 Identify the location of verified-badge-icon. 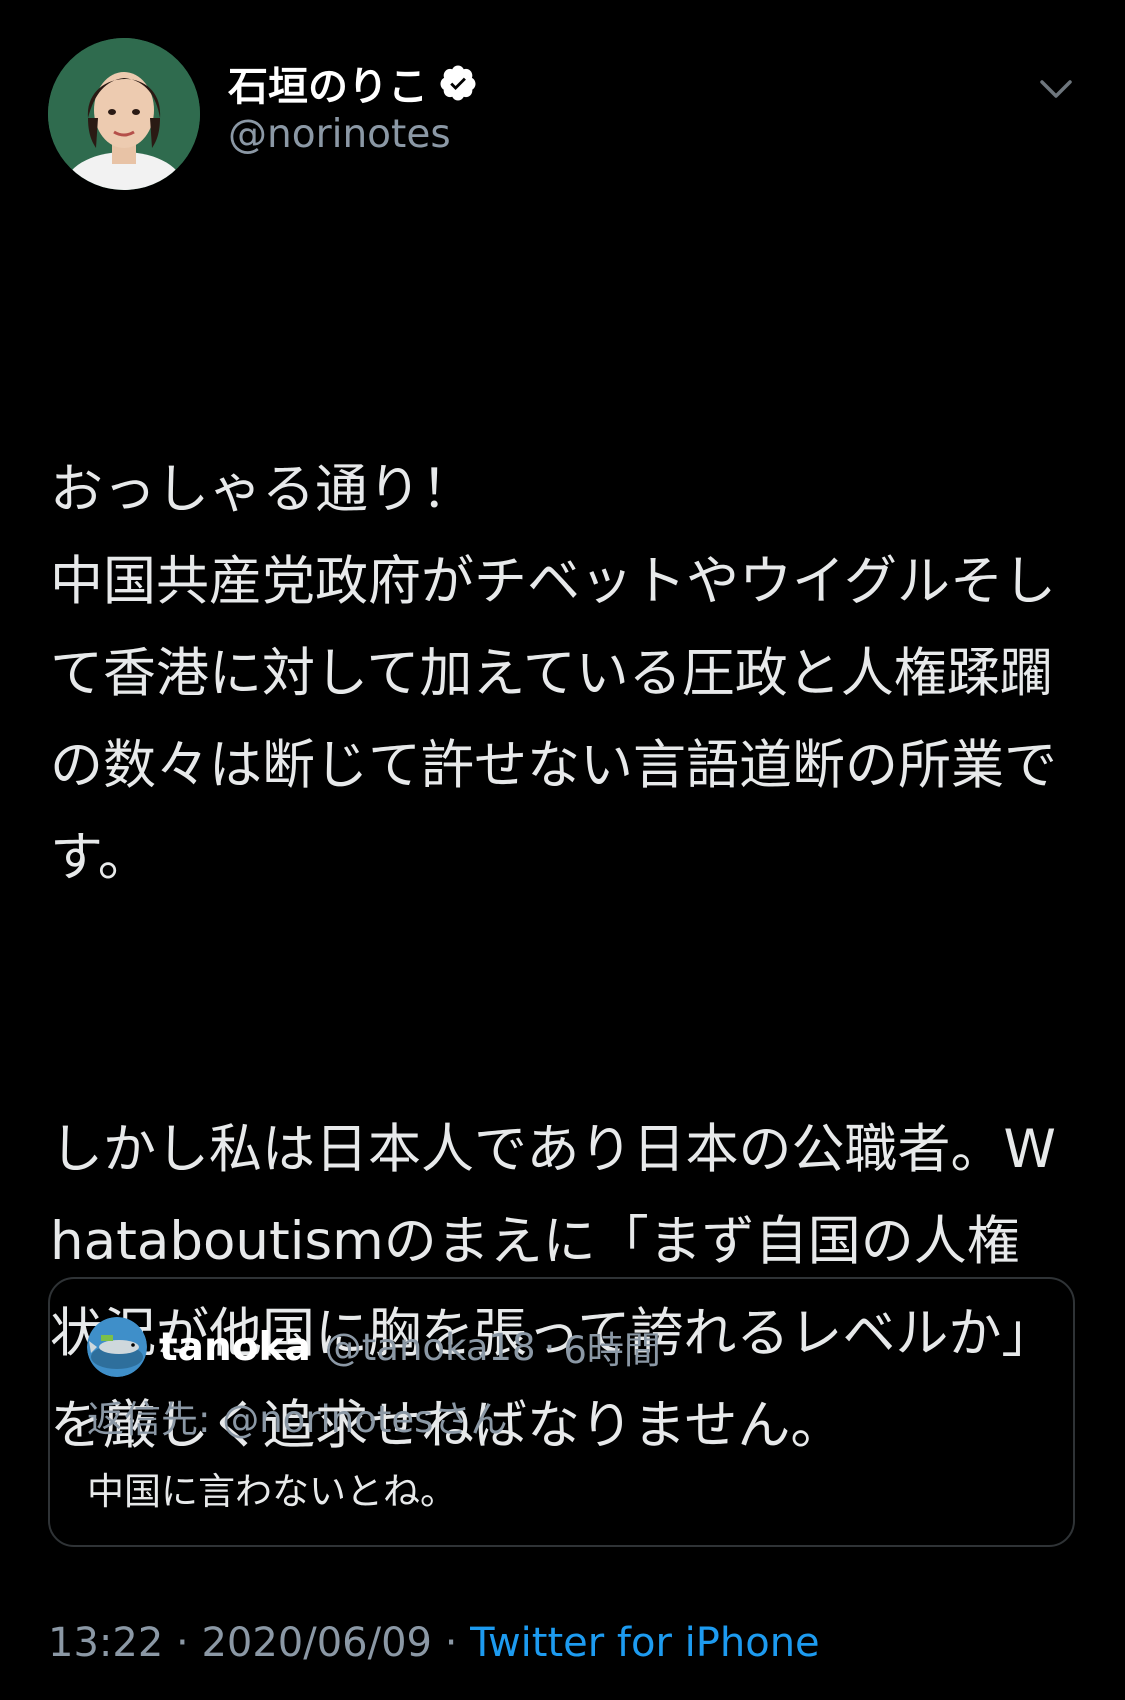
(458, 83).